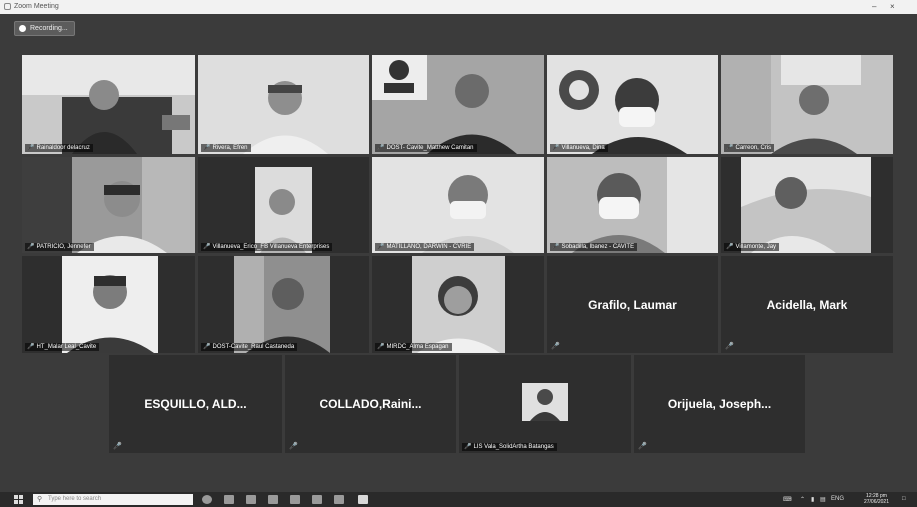 This screenshot has width=917, height=507. What do you see at coordinates (59, 148) in the screenshot?
I see `participant-name: 🎤 Rainaldoor delacruz` at bounding box center [59, 148].